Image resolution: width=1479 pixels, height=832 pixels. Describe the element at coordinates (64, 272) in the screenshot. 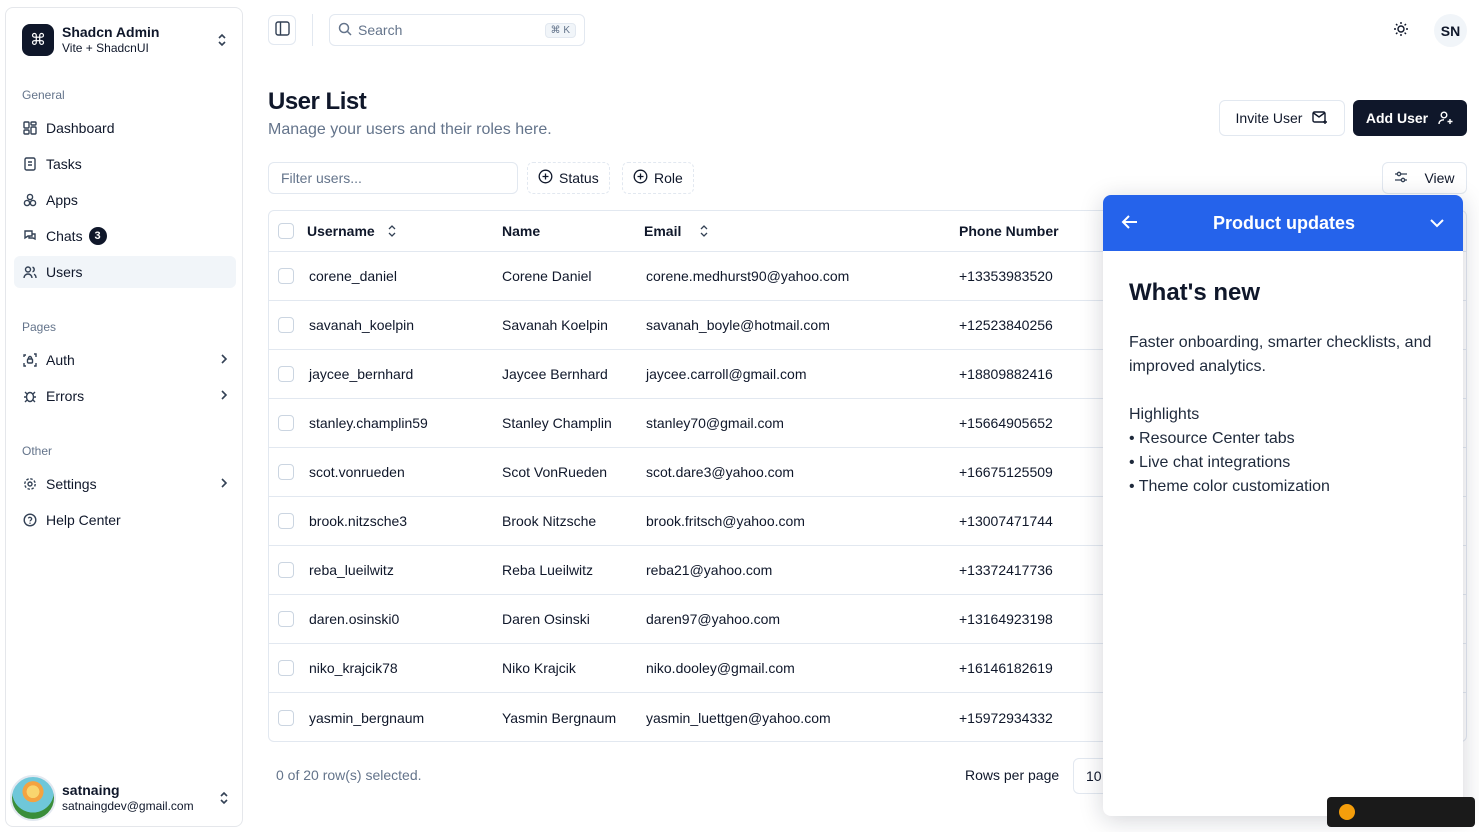

I see `sidebar-item-label: Users` at that location.